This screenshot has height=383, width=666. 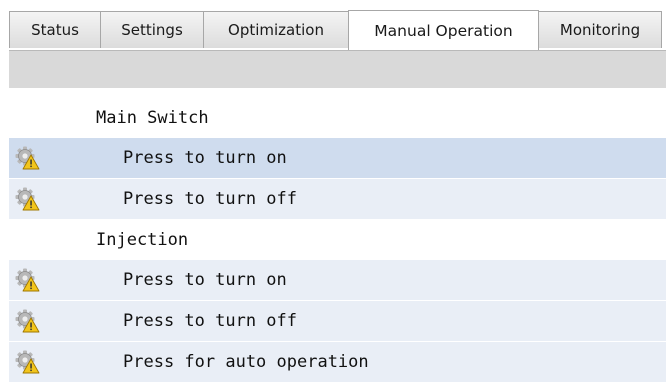 What do you see at coordinates (337, 69) in the screenshot?
I see `toolbar-strip` at bounding box center [337, 69].